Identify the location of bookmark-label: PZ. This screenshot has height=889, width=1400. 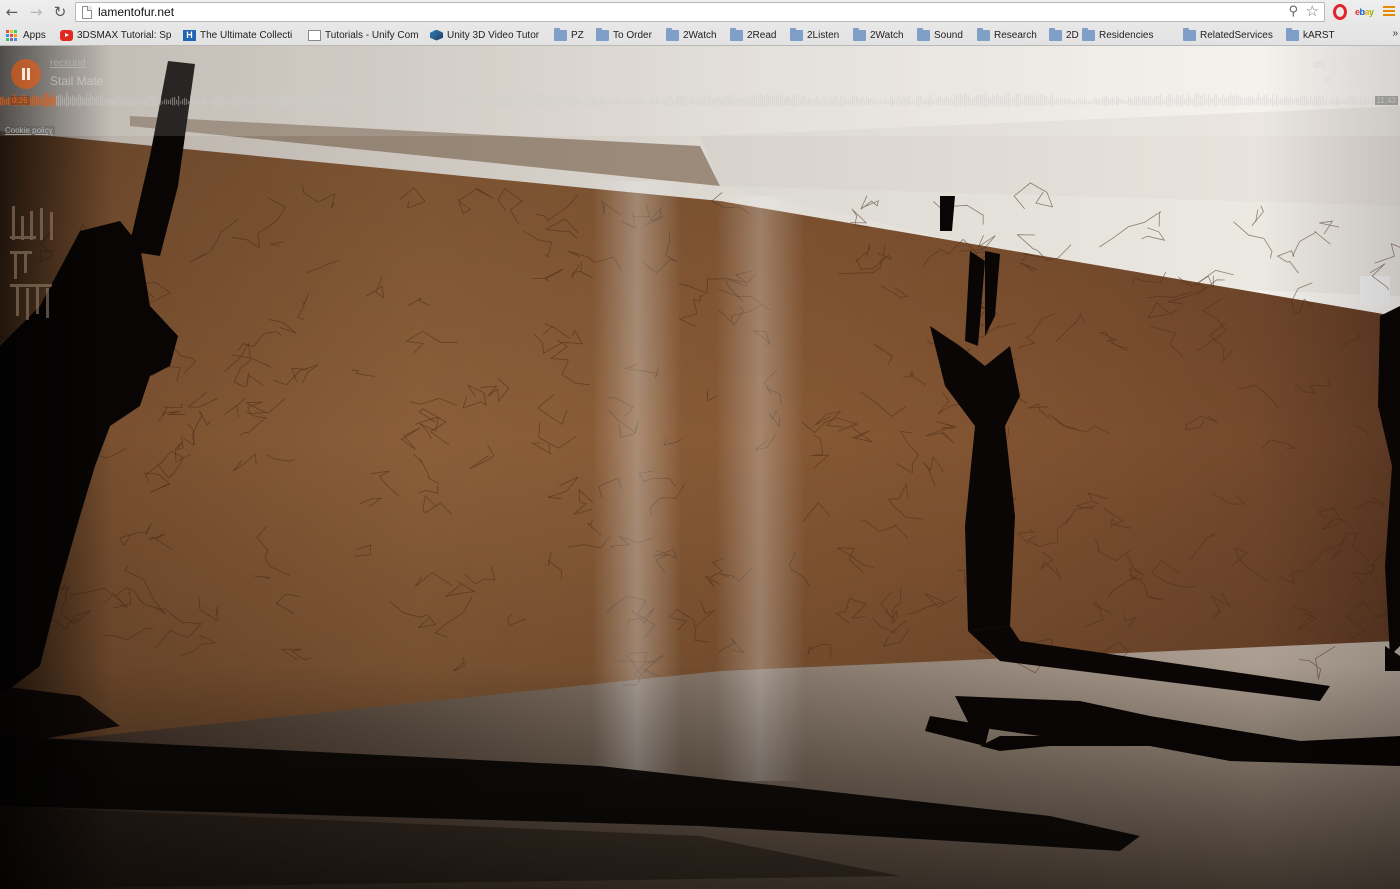
(577, 35).